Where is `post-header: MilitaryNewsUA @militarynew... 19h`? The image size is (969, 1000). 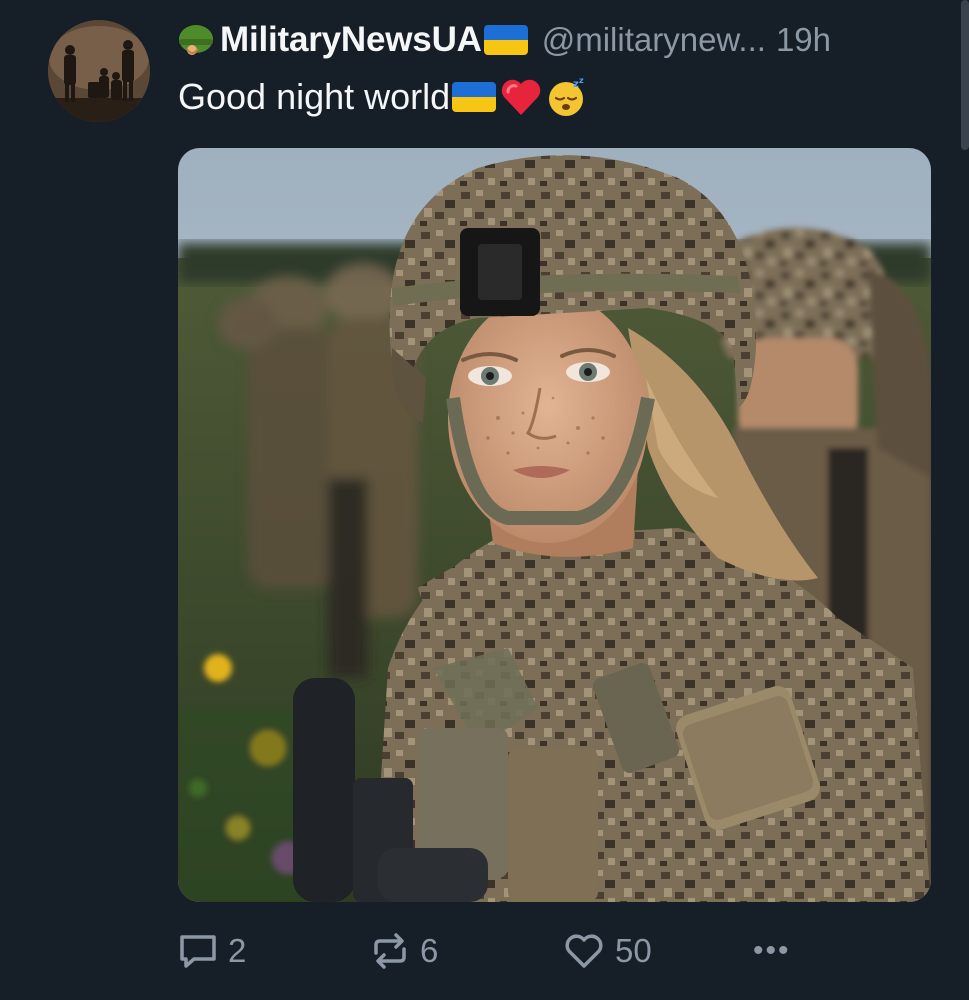 post-header: MilitaryNewsUA @militarynew... 19h is located at coordinates (554, 40).